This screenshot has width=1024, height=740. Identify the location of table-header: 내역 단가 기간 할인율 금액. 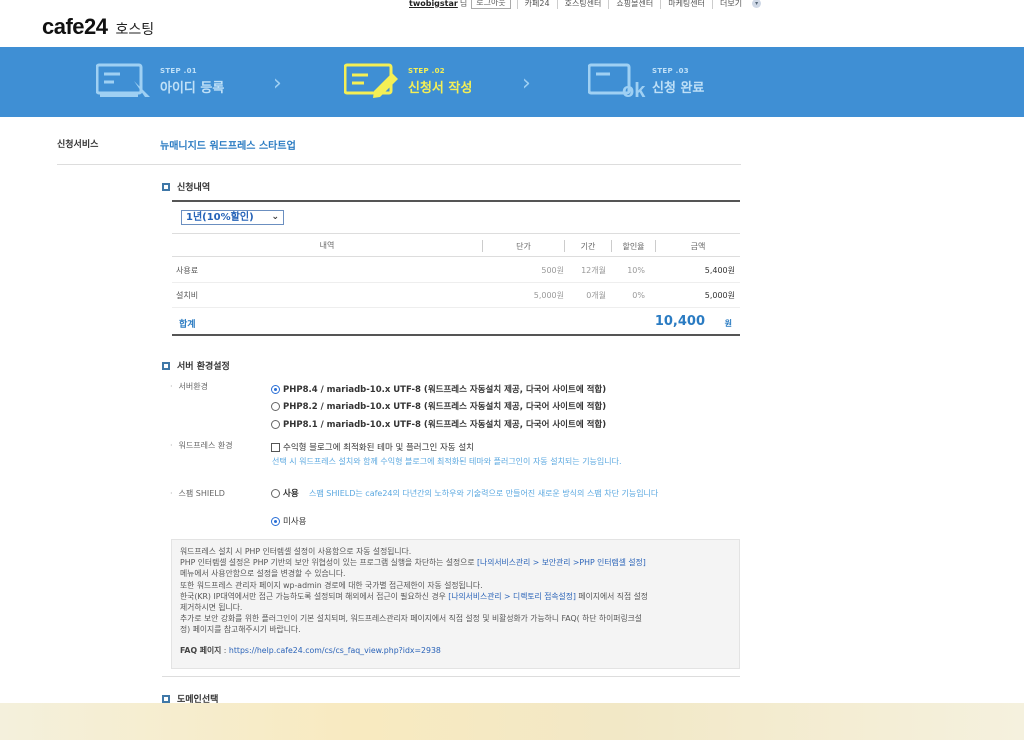
(456, 245).